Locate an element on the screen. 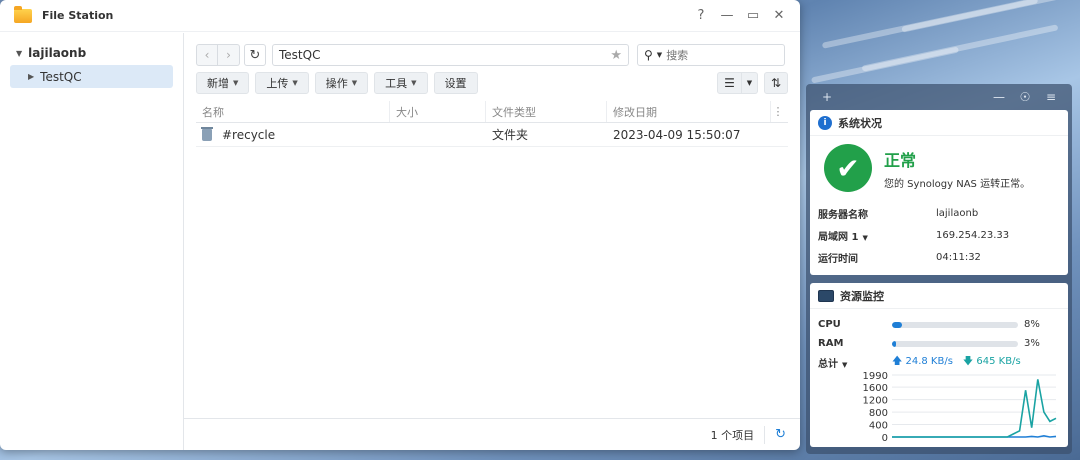 The width and height of the screenshot is (1080, 460). column-size: 大小 is located at coordinates (438, 111).